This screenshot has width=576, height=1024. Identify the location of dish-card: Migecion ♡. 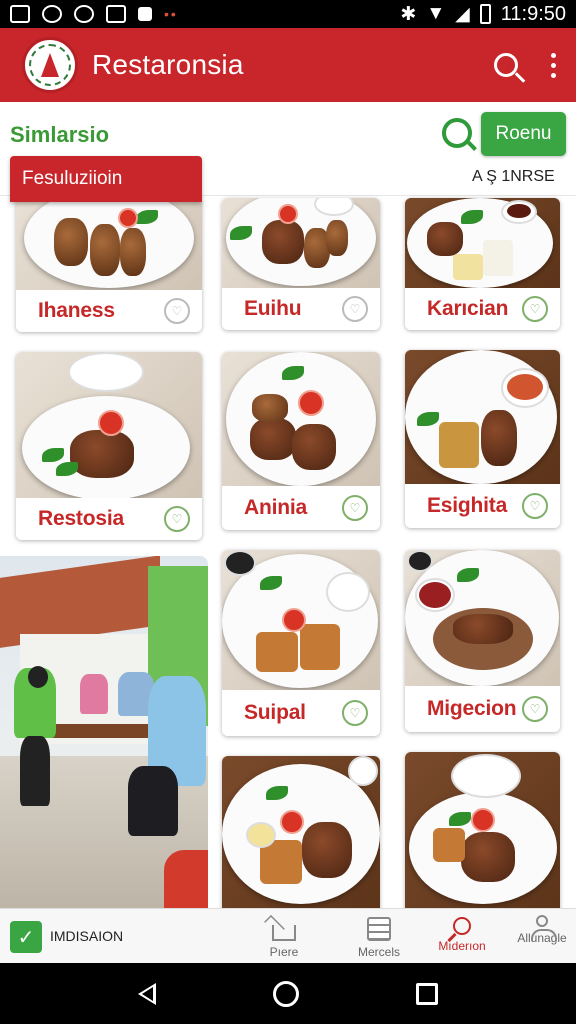
(482, 641).